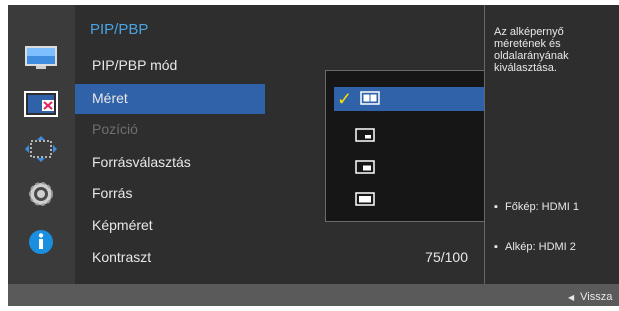  I want to click on size-small-icon, so click(365, 137).